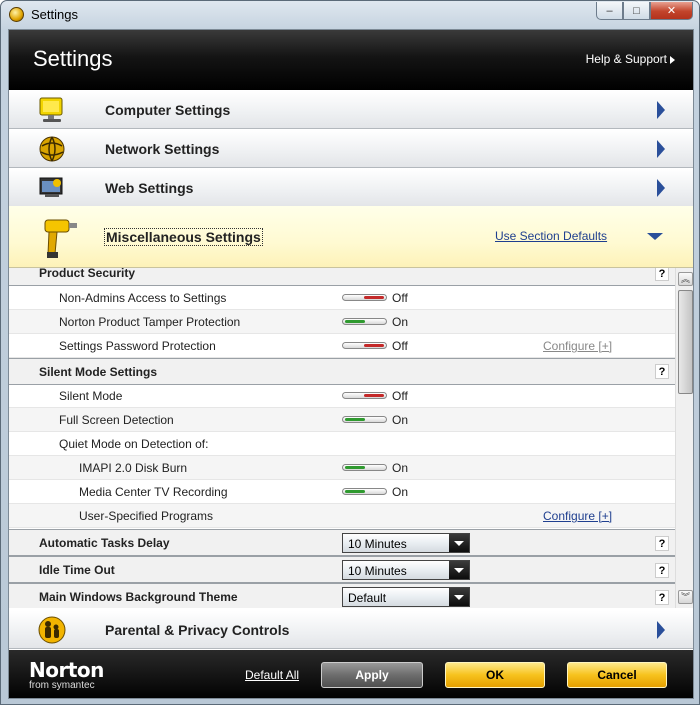 The height and width of the screenshot is (705, 700). I want to click on section-label: Miscellaneous Settings, so click(183, 237).